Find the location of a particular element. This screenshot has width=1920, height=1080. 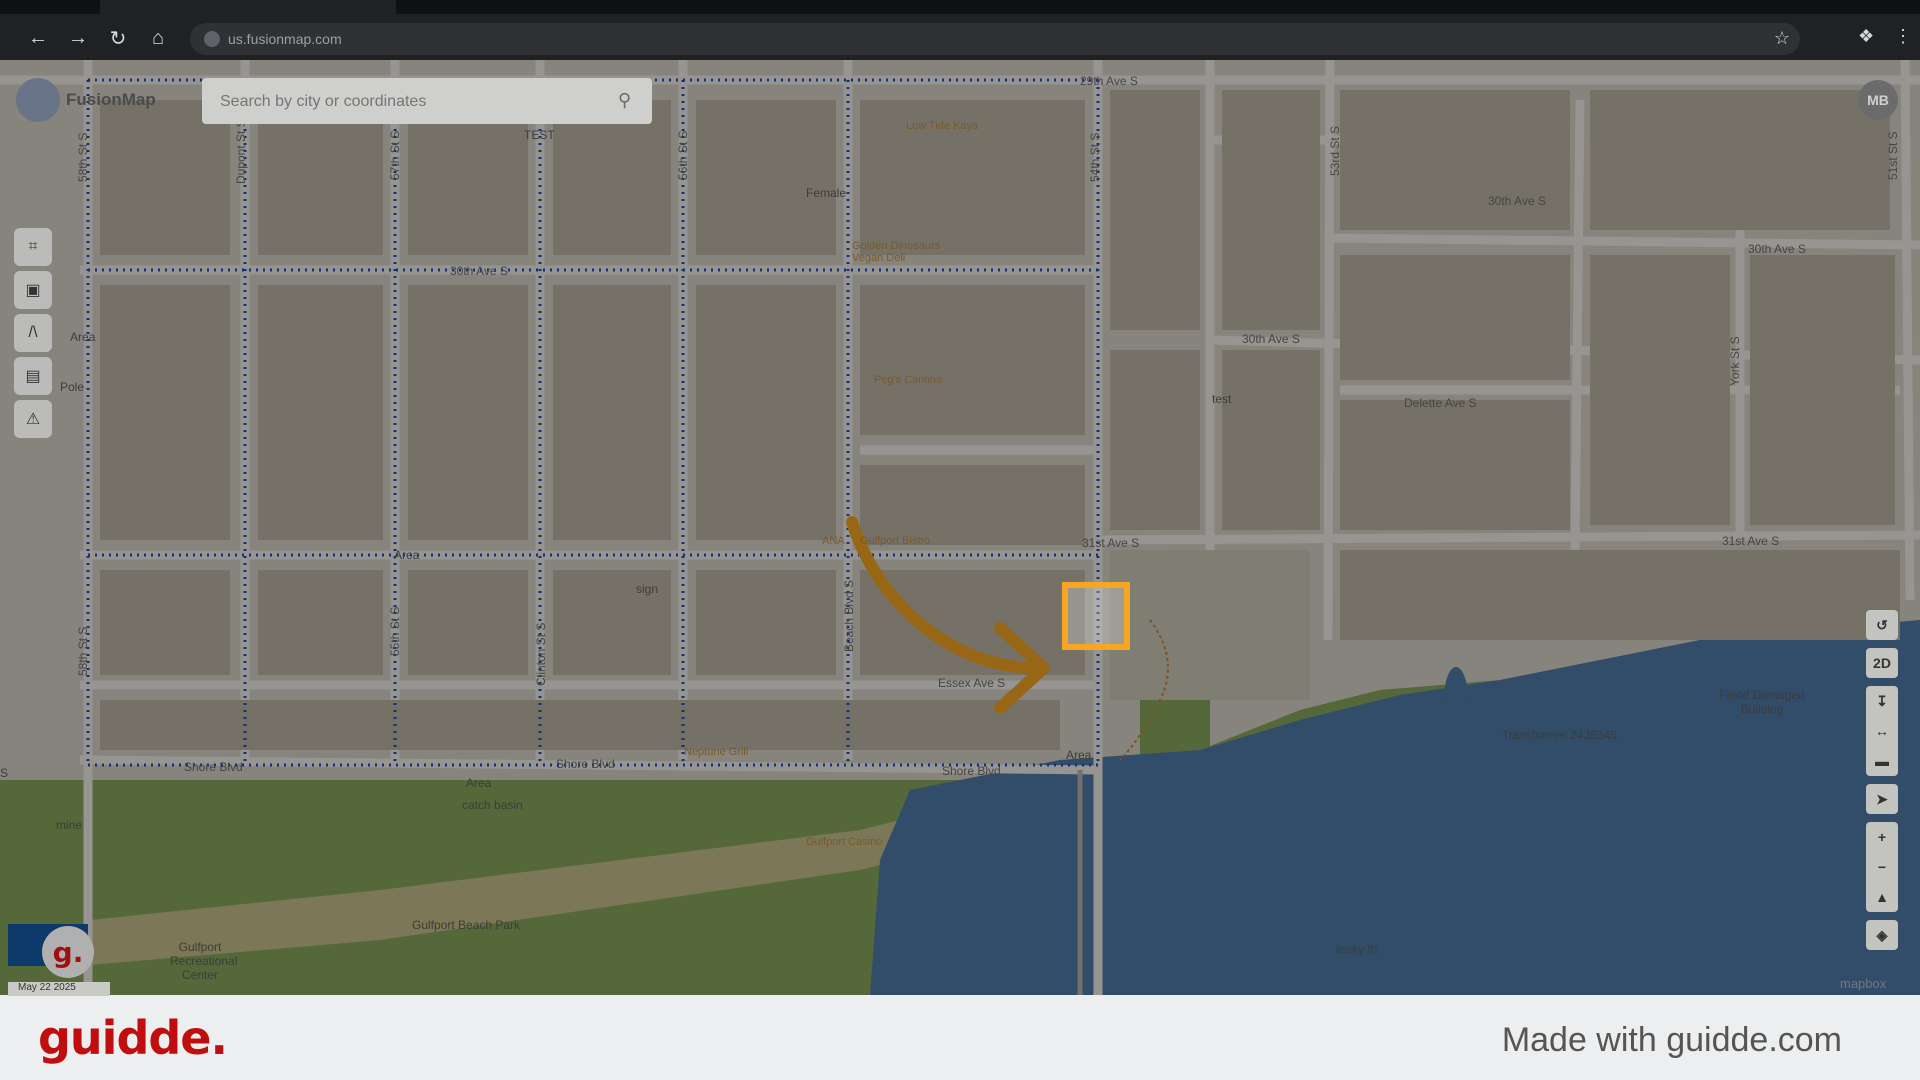

zoom-out-icon: − is located at coordinates (1882, 867).